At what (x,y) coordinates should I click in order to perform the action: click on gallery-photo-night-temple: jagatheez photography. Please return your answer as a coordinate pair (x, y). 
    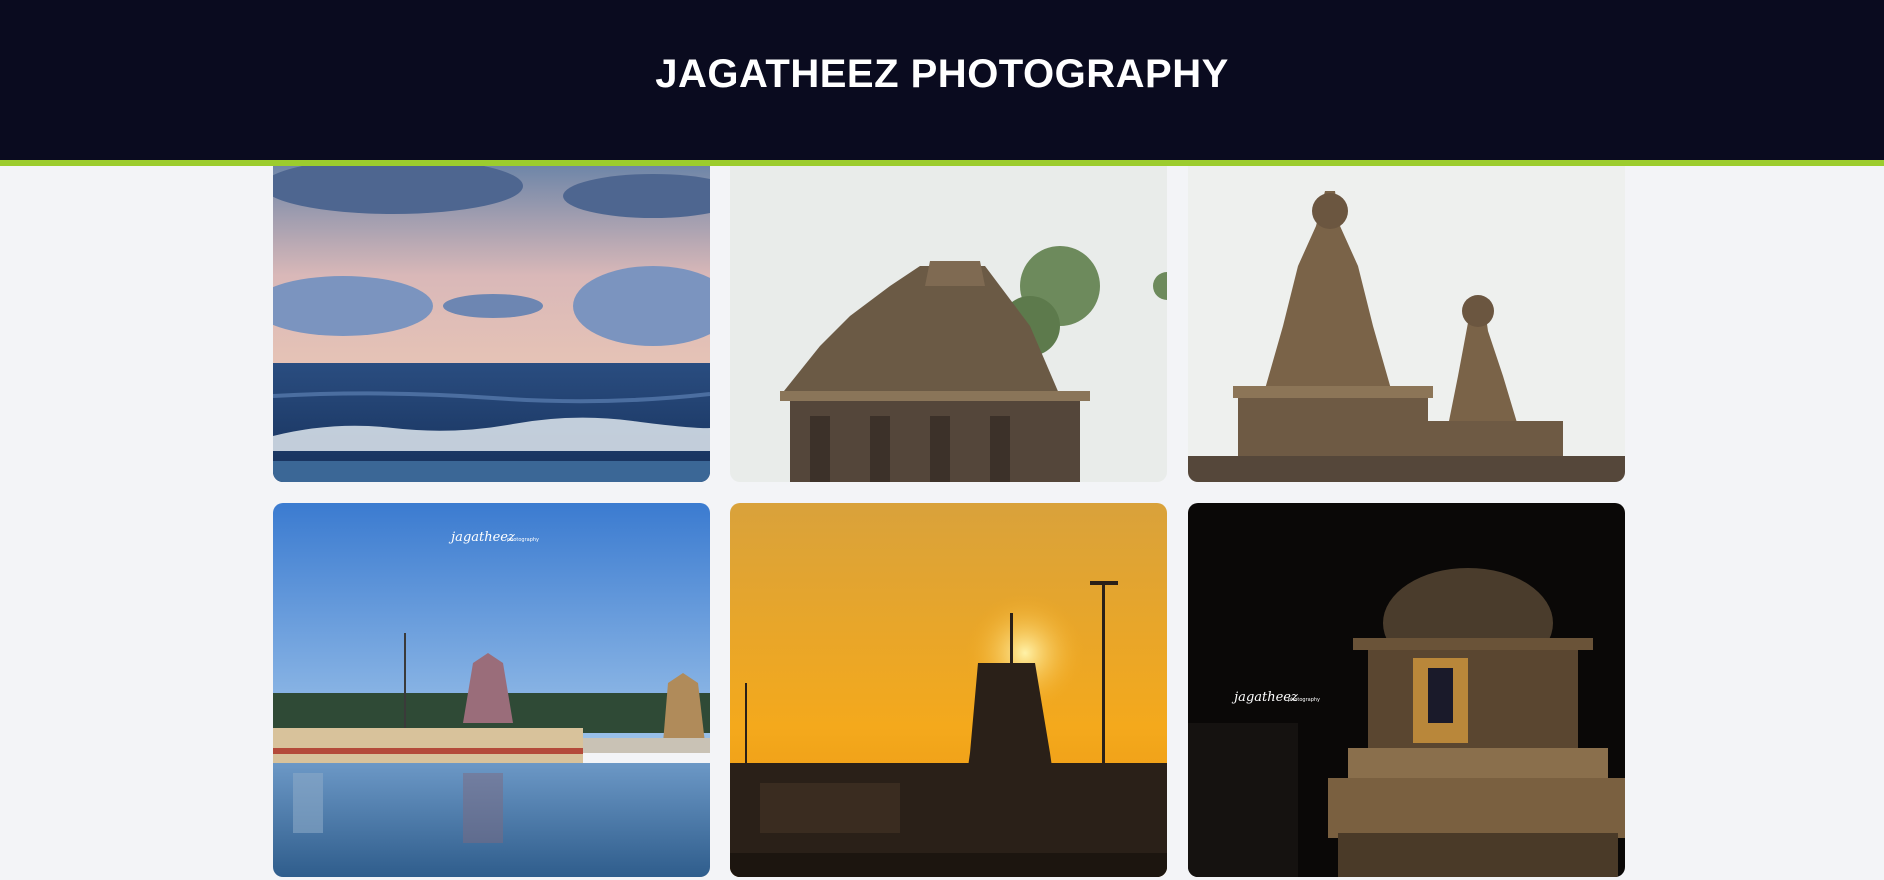
    Looking at the image, I should click on (1406, 690).